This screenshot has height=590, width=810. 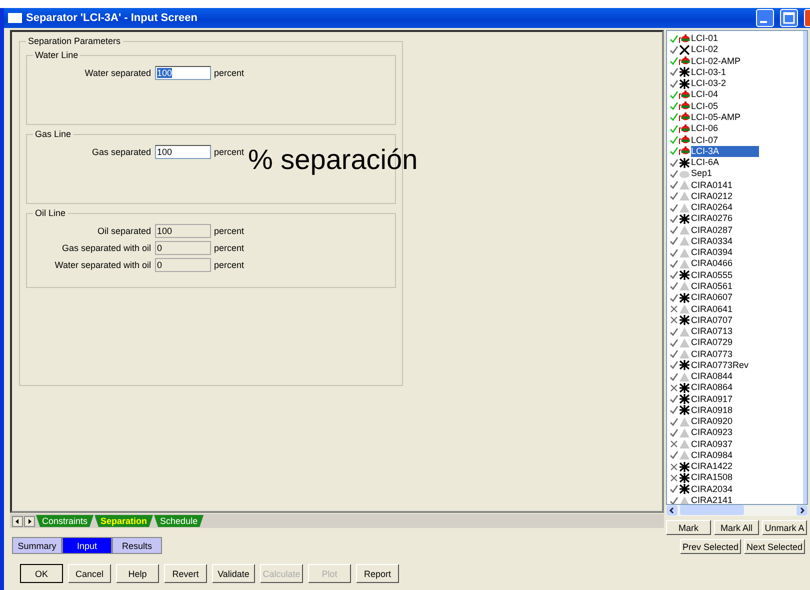 What do you see at coordinates (725, 151) in the screenshot?
I see `object-name: LCI-3A` at bounding box center [725, 151].